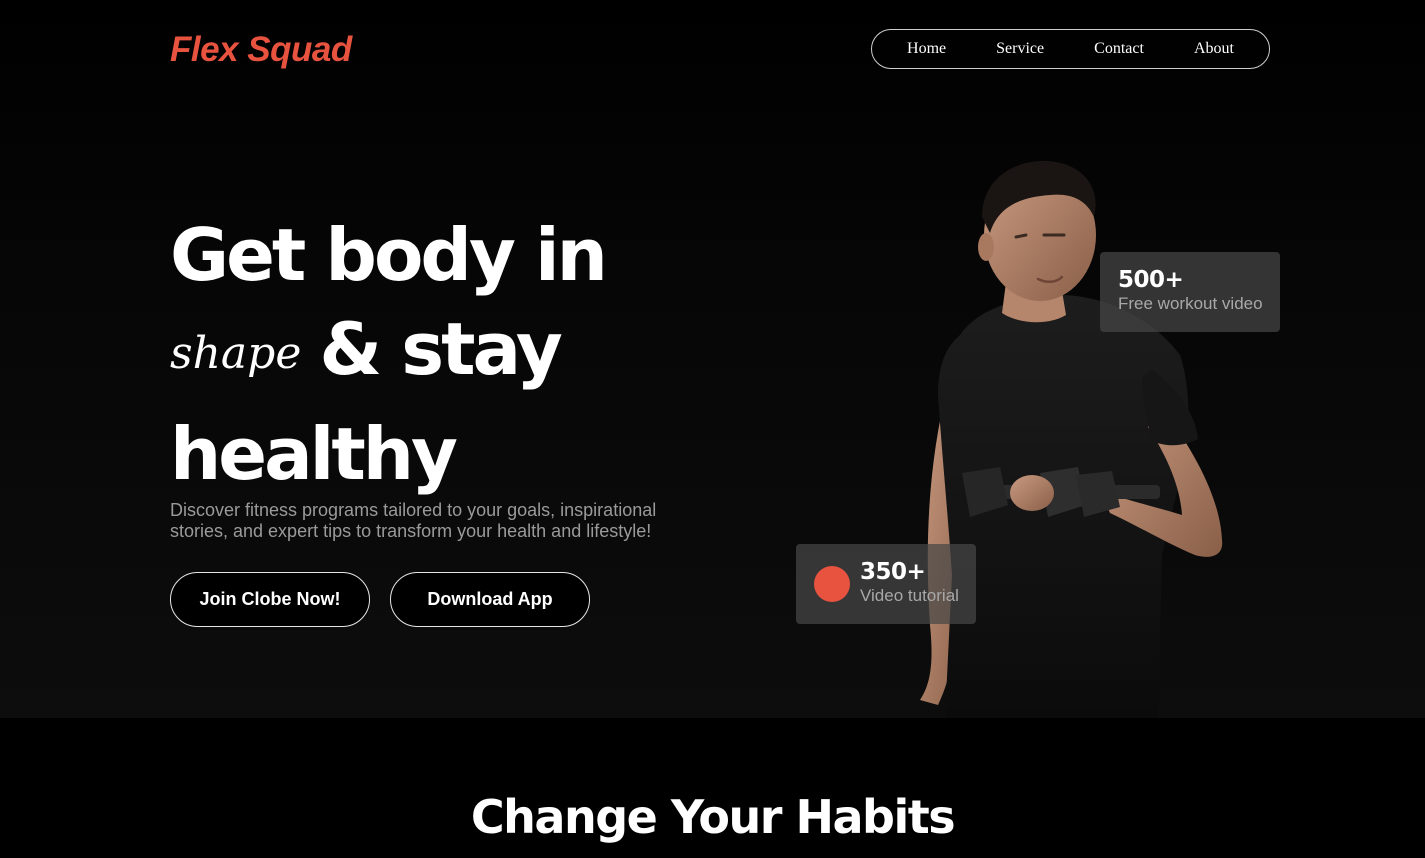 The width and height of the screenshot is (1425, 858). Describe the element at coordinates (1214, 49) in the screenshot. I see `nav-about: About` at that location.